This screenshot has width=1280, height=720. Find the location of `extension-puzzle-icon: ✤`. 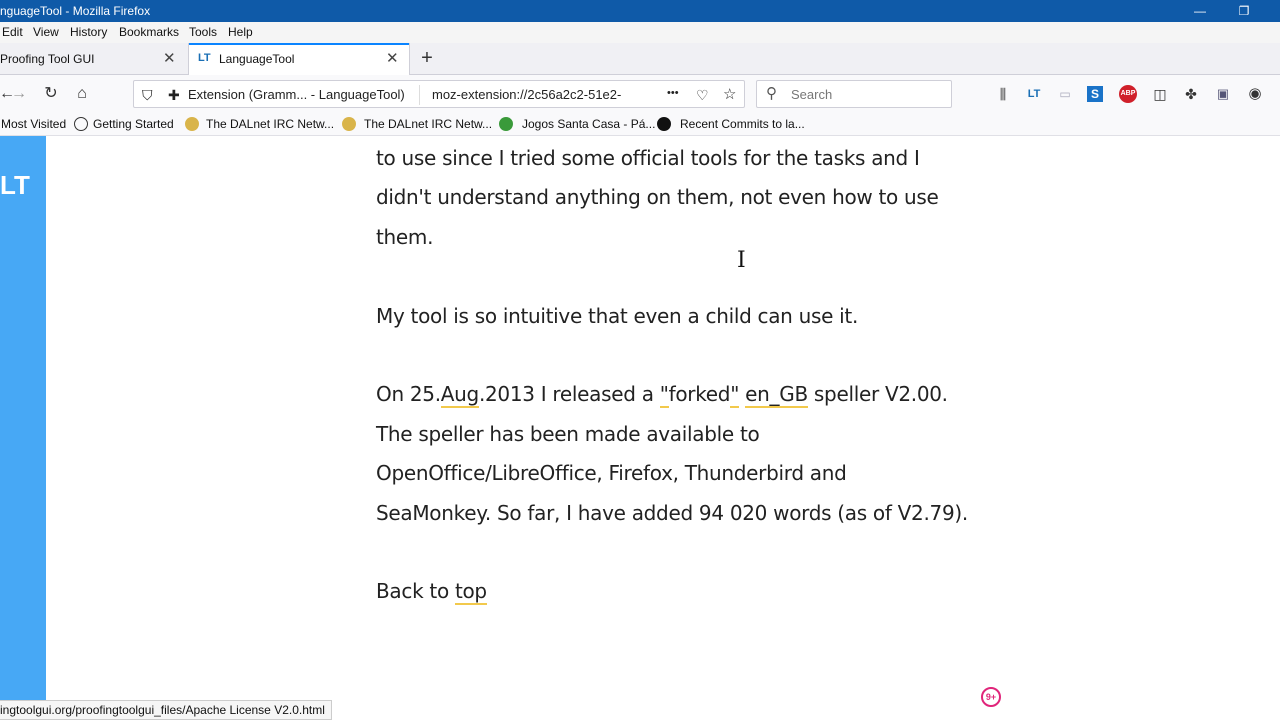

extension-puzzle-icon: ✤ is located at coordinates (1191, 94).